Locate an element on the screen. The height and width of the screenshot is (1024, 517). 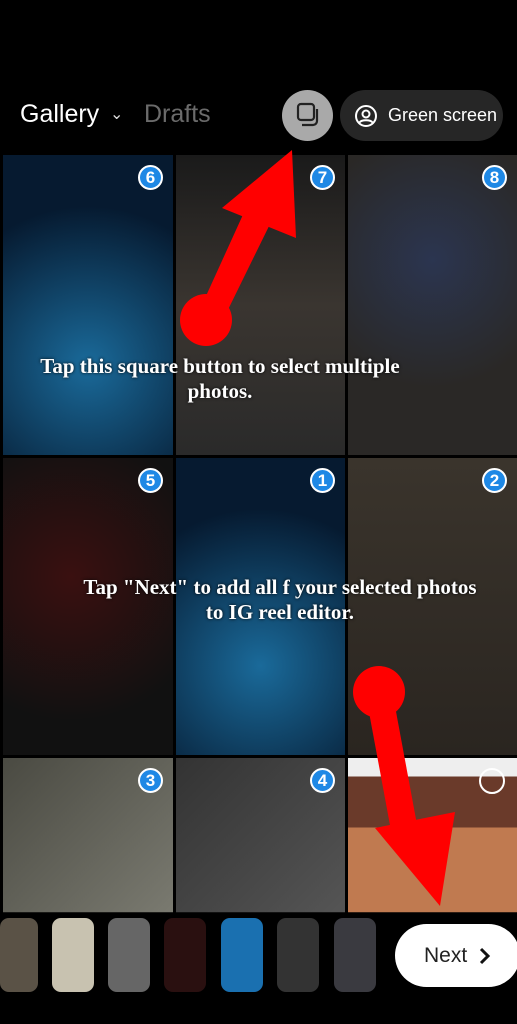
arrow-to-multi-select is located at coordinates (238, 248).